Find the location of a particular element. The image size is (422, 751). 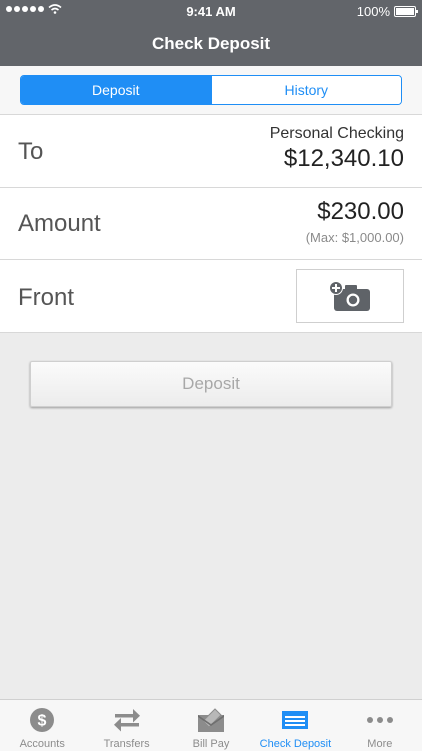

tab-transfers: Transfers is located at coordinates (126, 725).